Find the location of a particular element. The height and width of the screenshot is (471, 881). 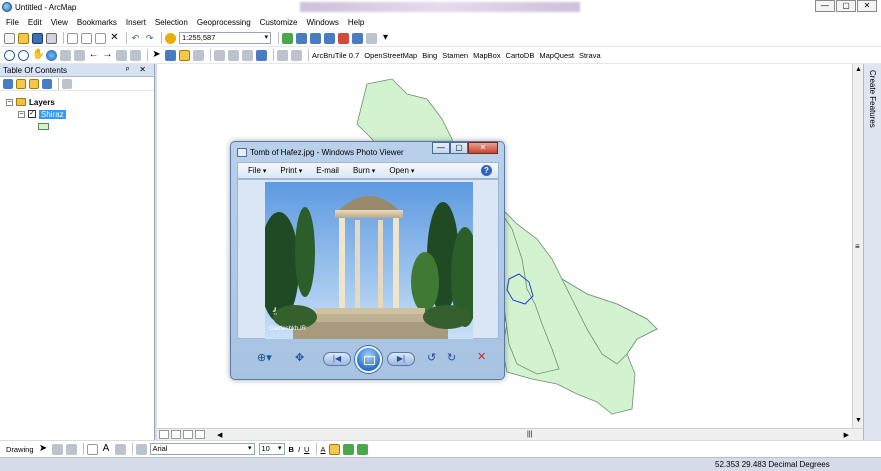

create-features-dock: Create Features is located at coordinates (872, 252).